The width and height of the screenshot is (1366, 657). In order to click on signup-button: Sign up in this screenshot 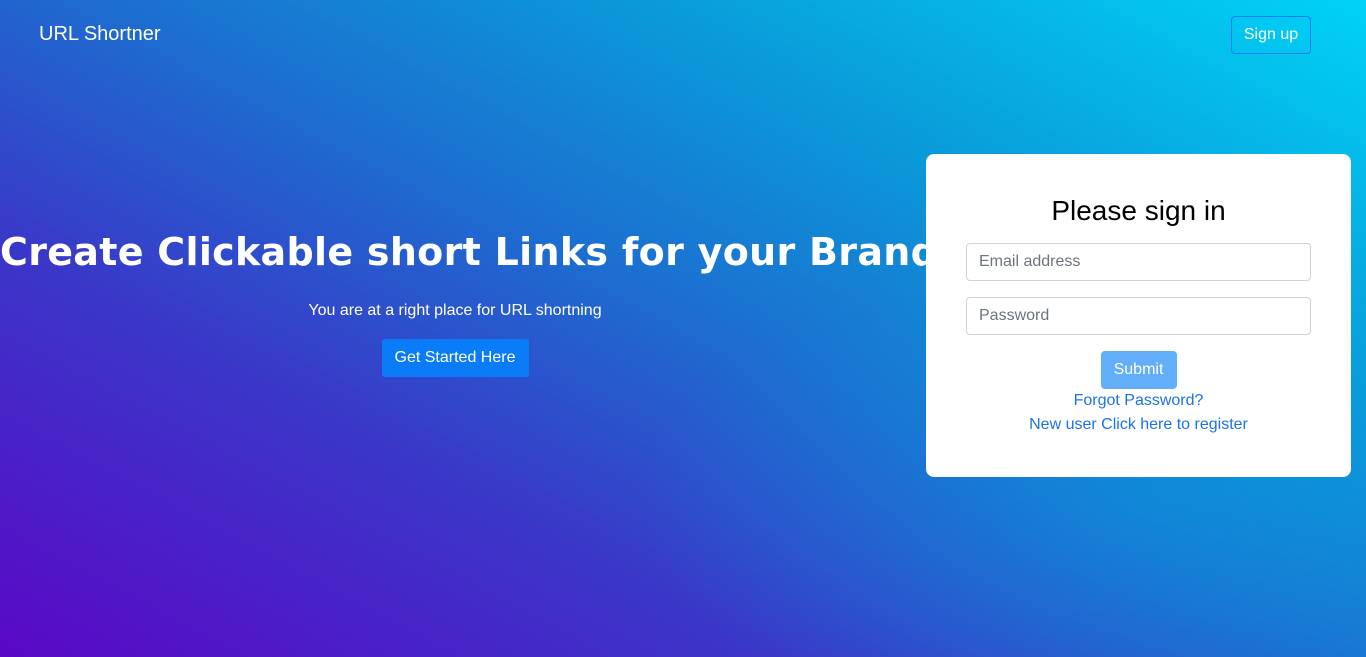, I will do `click(1271, 35)`.